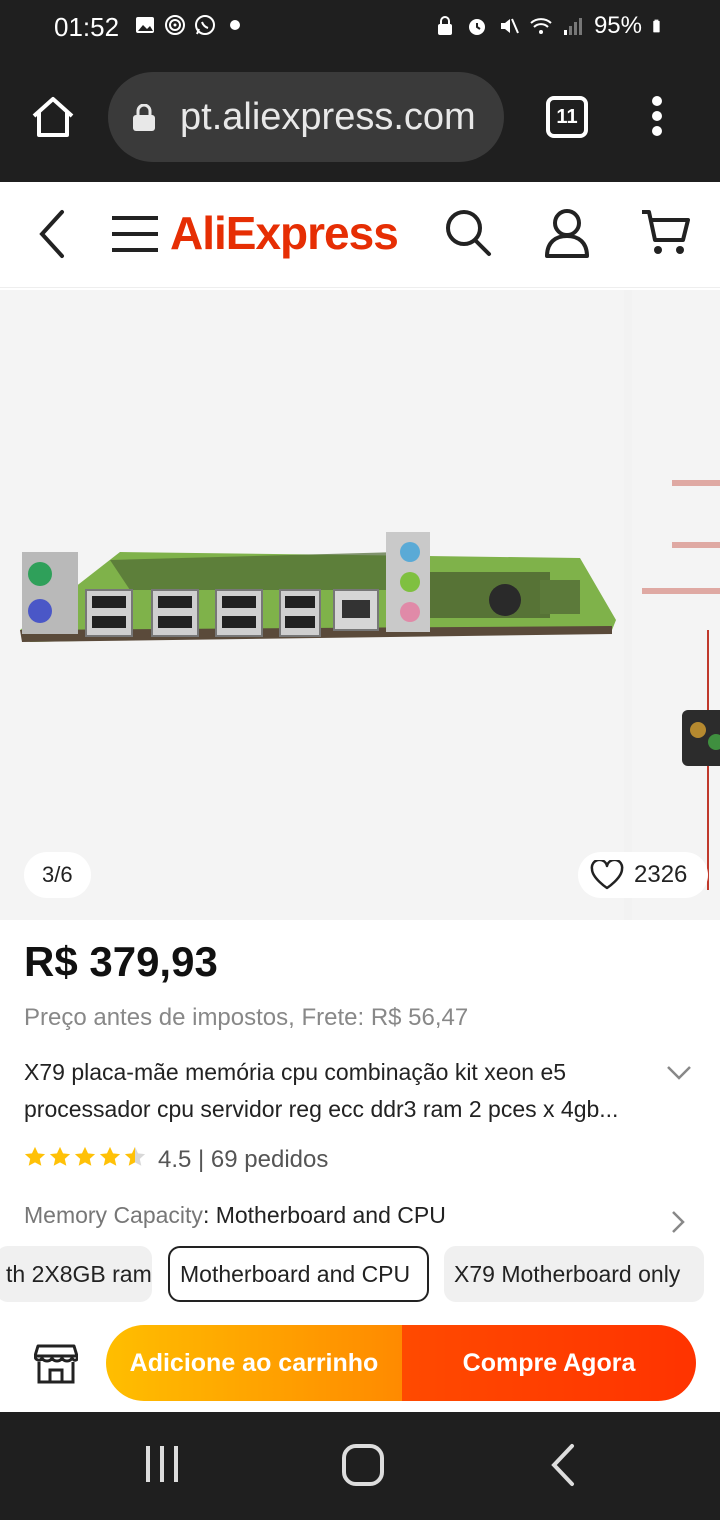 The width and height of the screenshot is (720, 1520). Describe the element at coordinates (243, 1159) in the screenshot. I see `rating-orders: 4.5 | 69 pedidos` at that location.